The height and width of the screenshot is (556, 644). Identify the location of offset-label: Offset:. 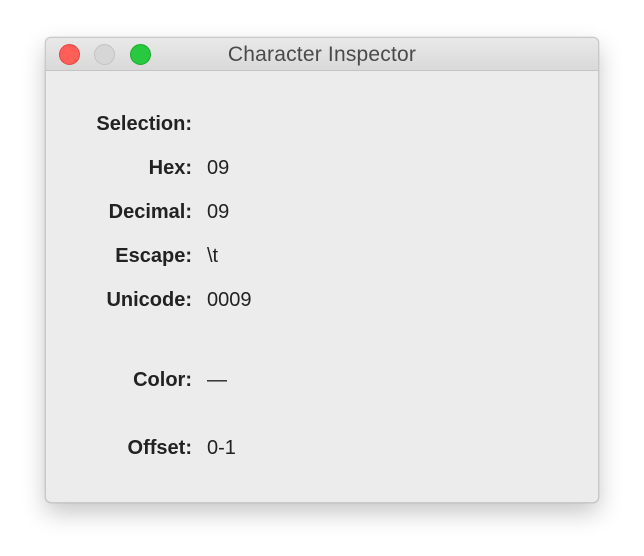
(159, 448).